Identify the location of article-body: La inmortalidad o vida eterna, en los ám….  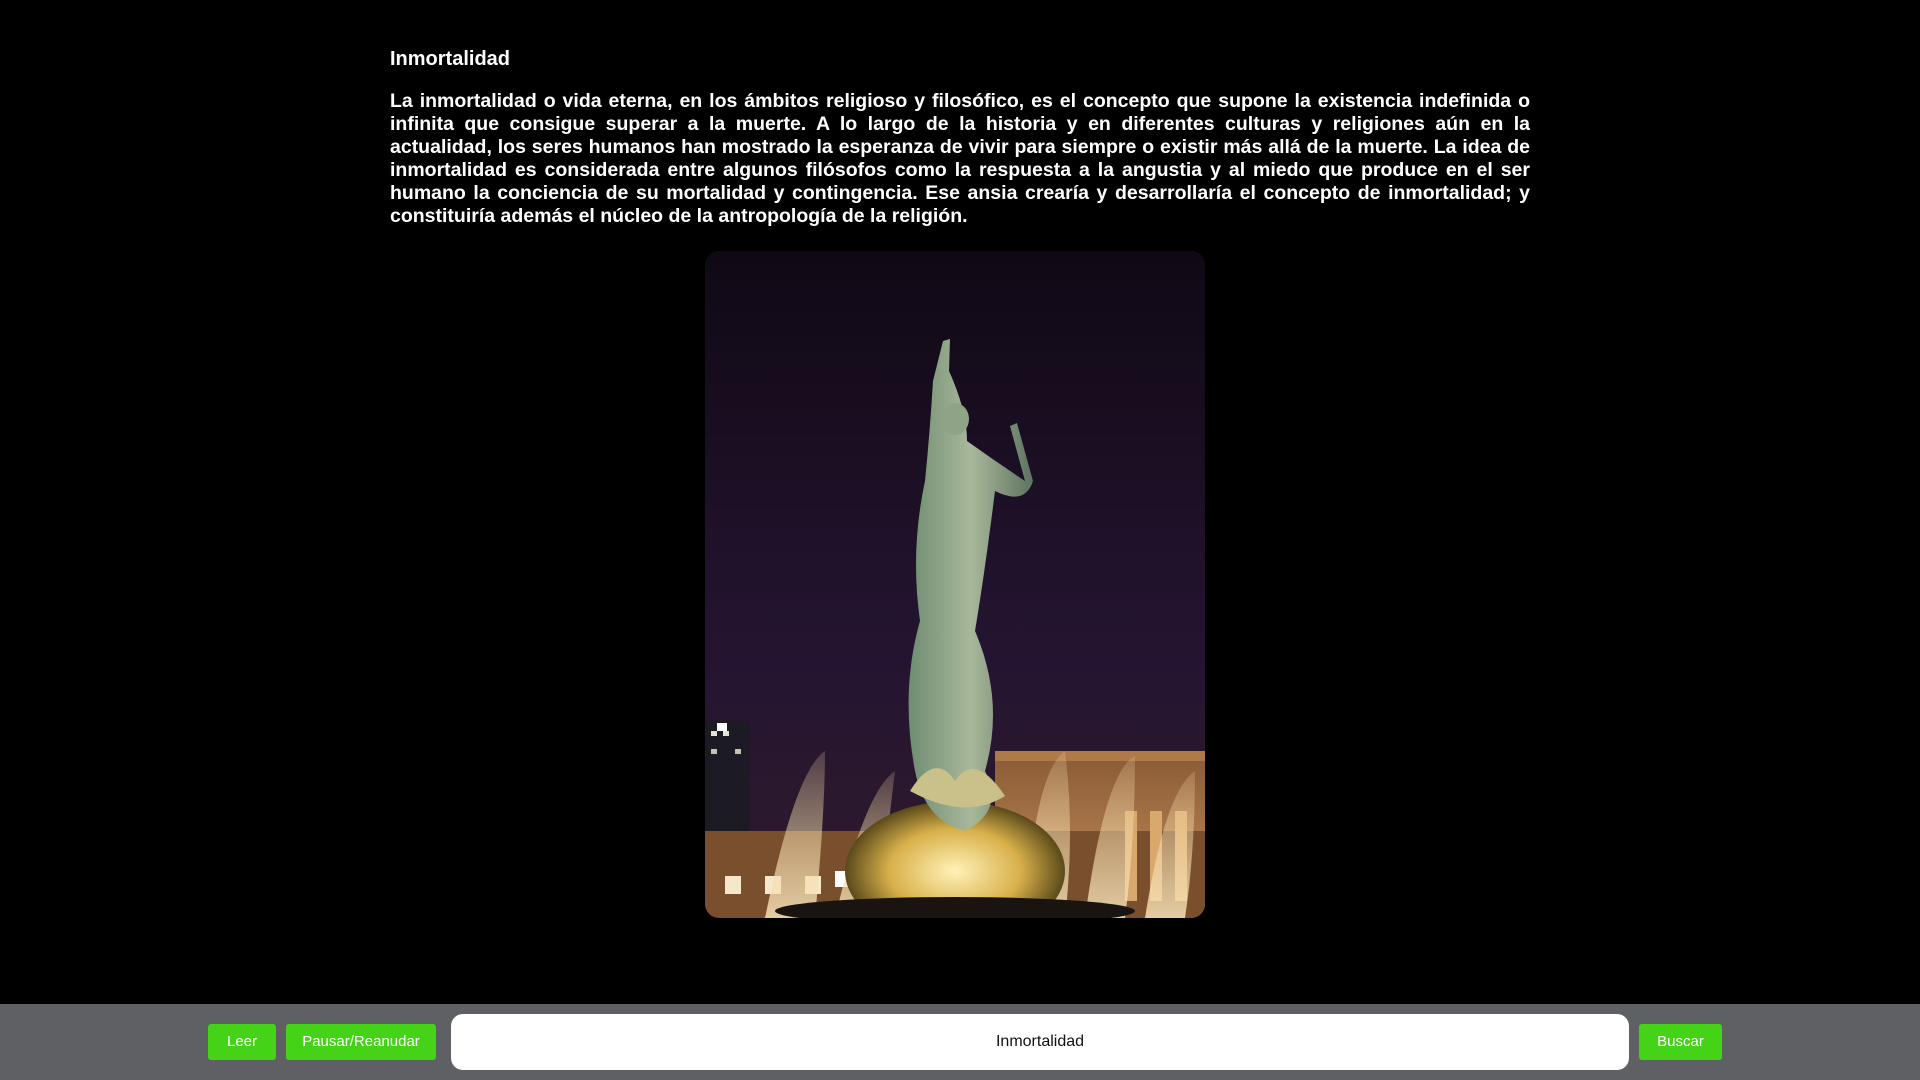
(960, 158).